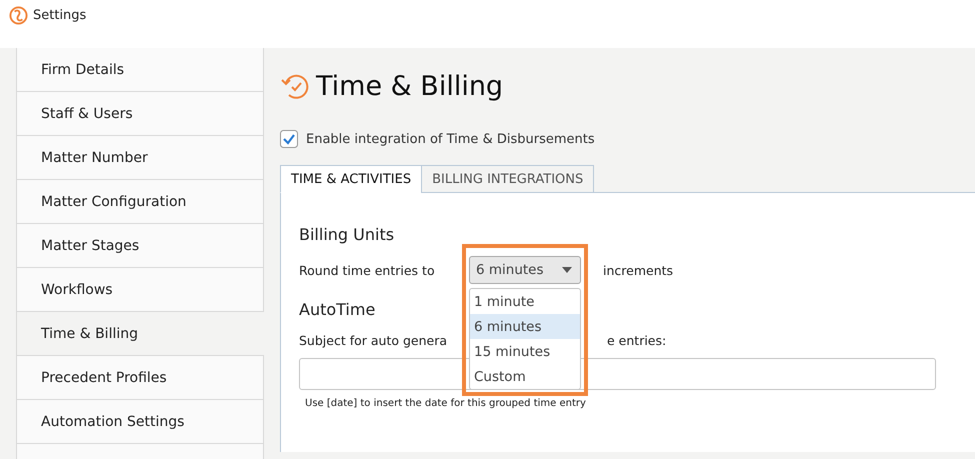 The image size is (975, 459). I want to click on tab: TIME & ACTIVITIES, so click(351, 179).